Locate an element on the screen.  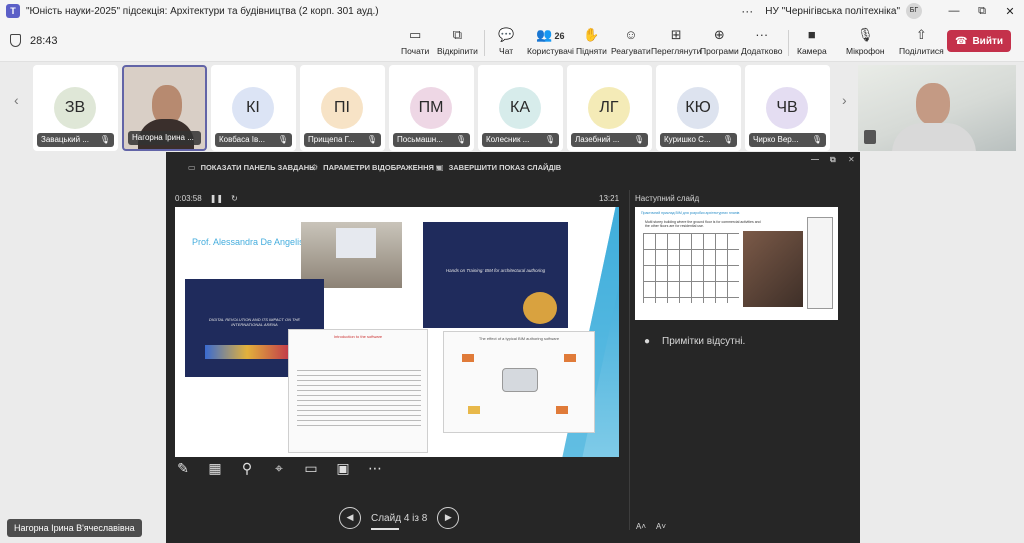
people-button: 👥 26 Користувачі is located at coordinates (550, 41).